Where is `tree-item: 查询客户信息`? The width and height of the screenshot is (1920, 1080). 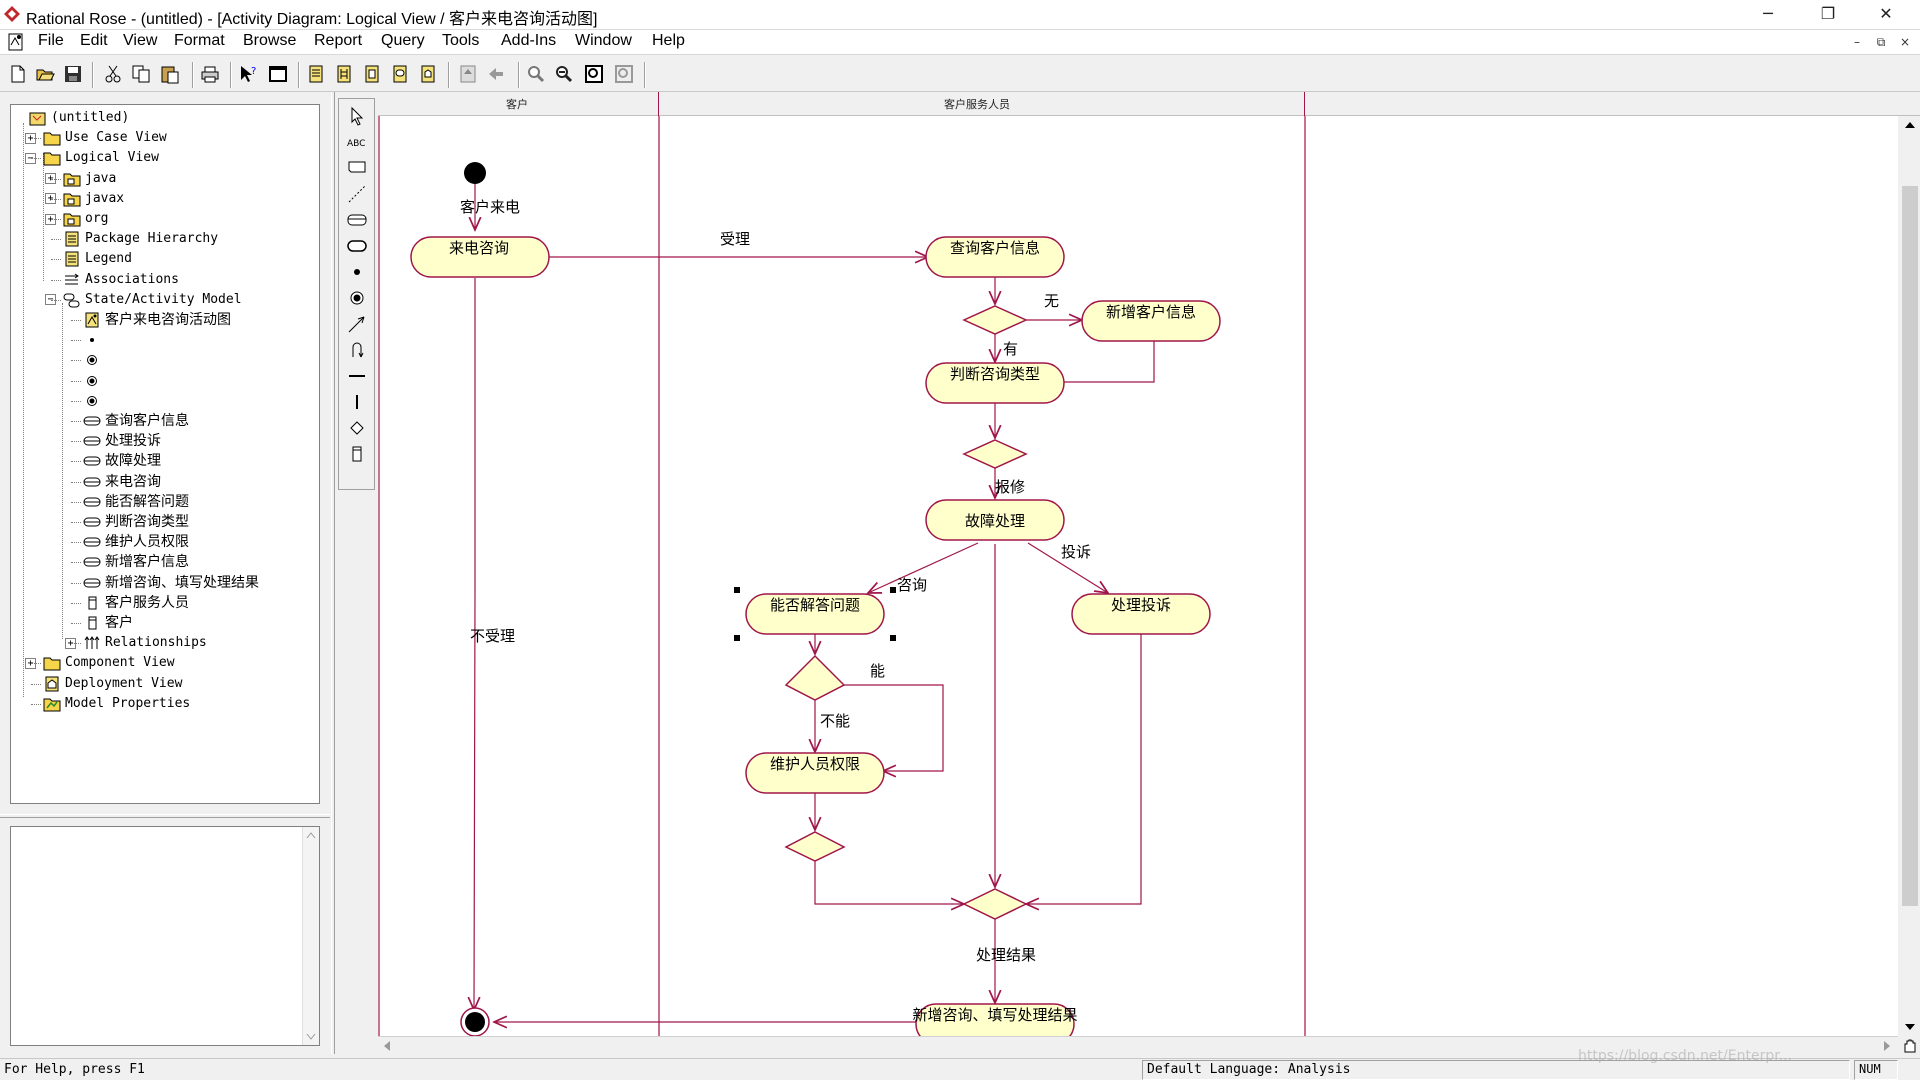 tree-item: 查询客户信息 is located at coordinates (136, 421).